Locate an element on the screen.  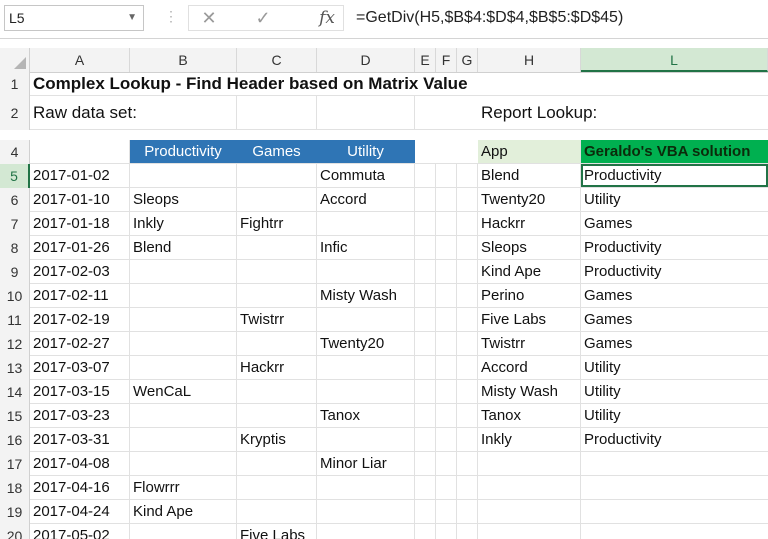
row-header: 9 is located at coordinates (15, 272).